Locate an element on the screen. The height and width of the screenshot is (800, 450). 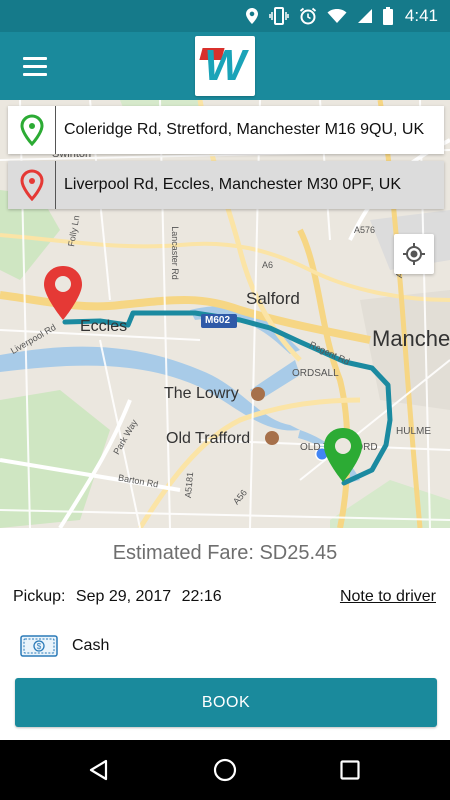
note-to-driver-link: Note to driver is located at coordinates (388, 597).